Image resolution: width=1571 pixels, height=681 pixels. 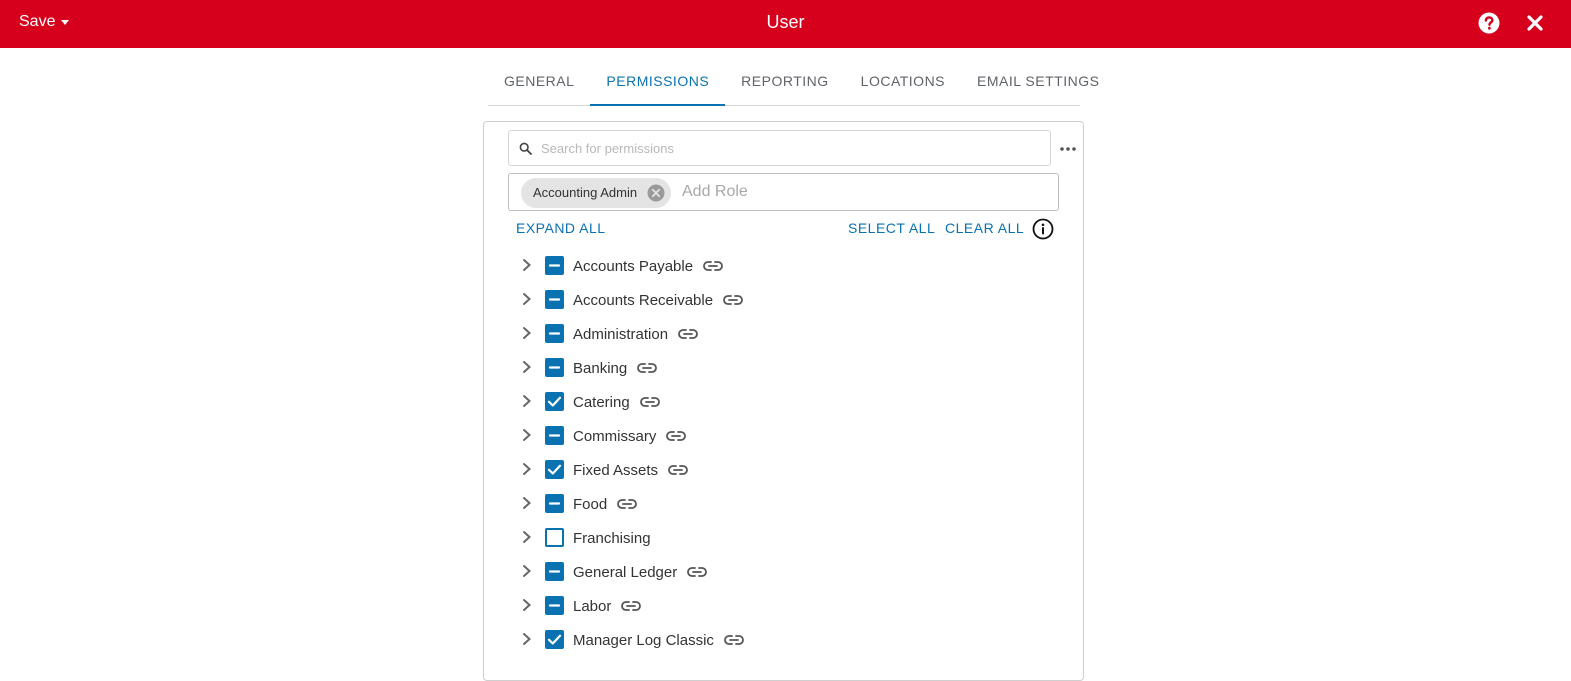 What do you see at coordinates (1535, 23) in the screenshot?
I see `close-icon` at bounding box center [1535, 23].